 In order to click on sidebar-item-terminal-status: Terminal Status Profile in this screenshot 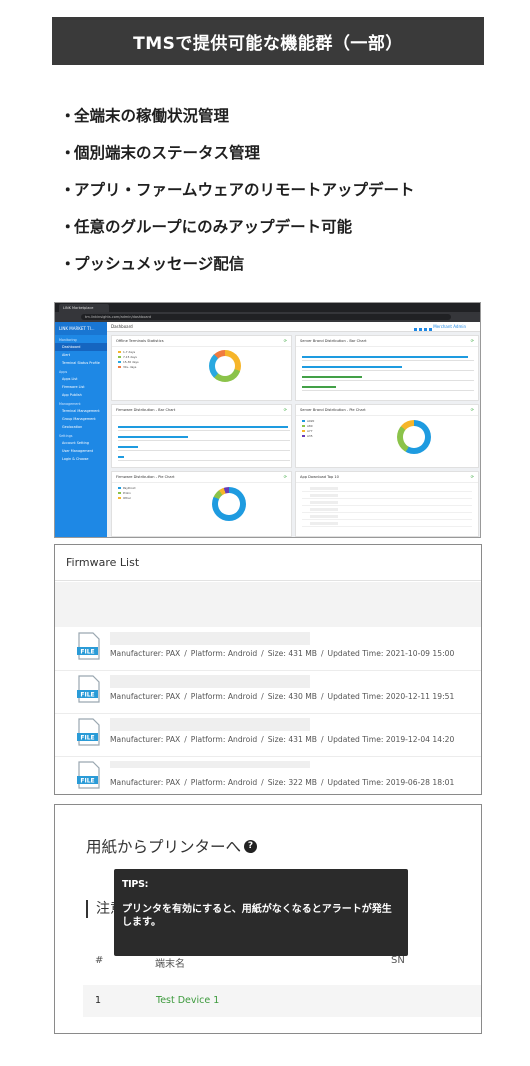, I will do `click(81, 363)`.